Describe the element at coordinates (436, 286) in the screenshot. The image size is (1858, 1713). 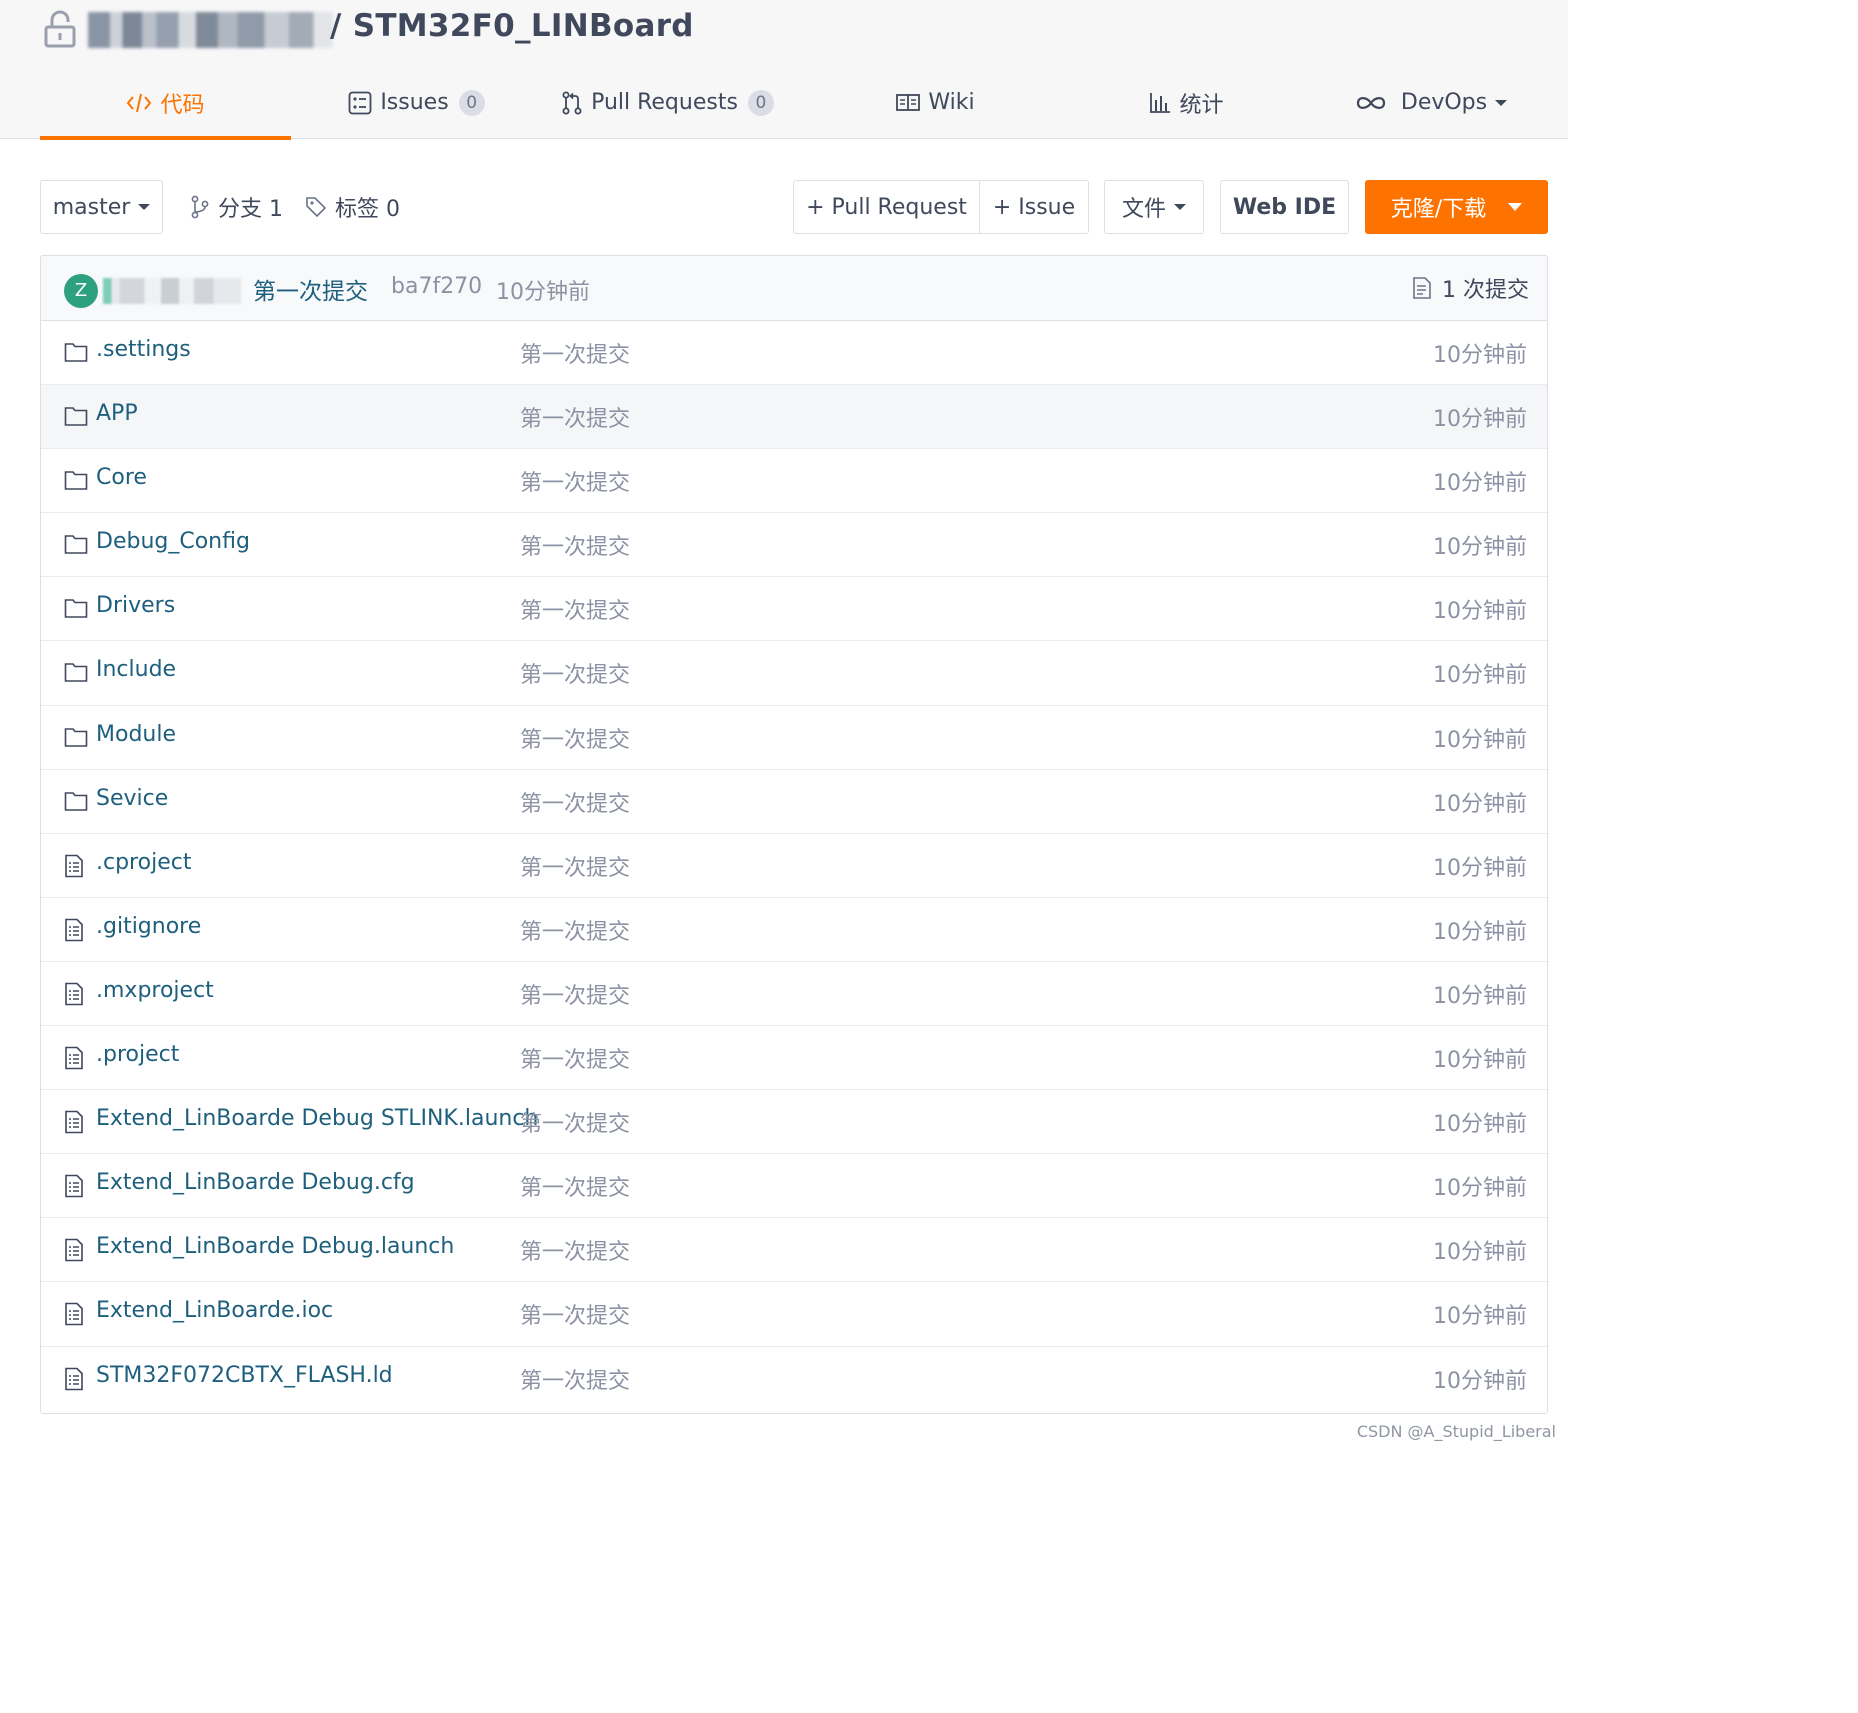
I see `commit-hash: ba7f270` at that location.